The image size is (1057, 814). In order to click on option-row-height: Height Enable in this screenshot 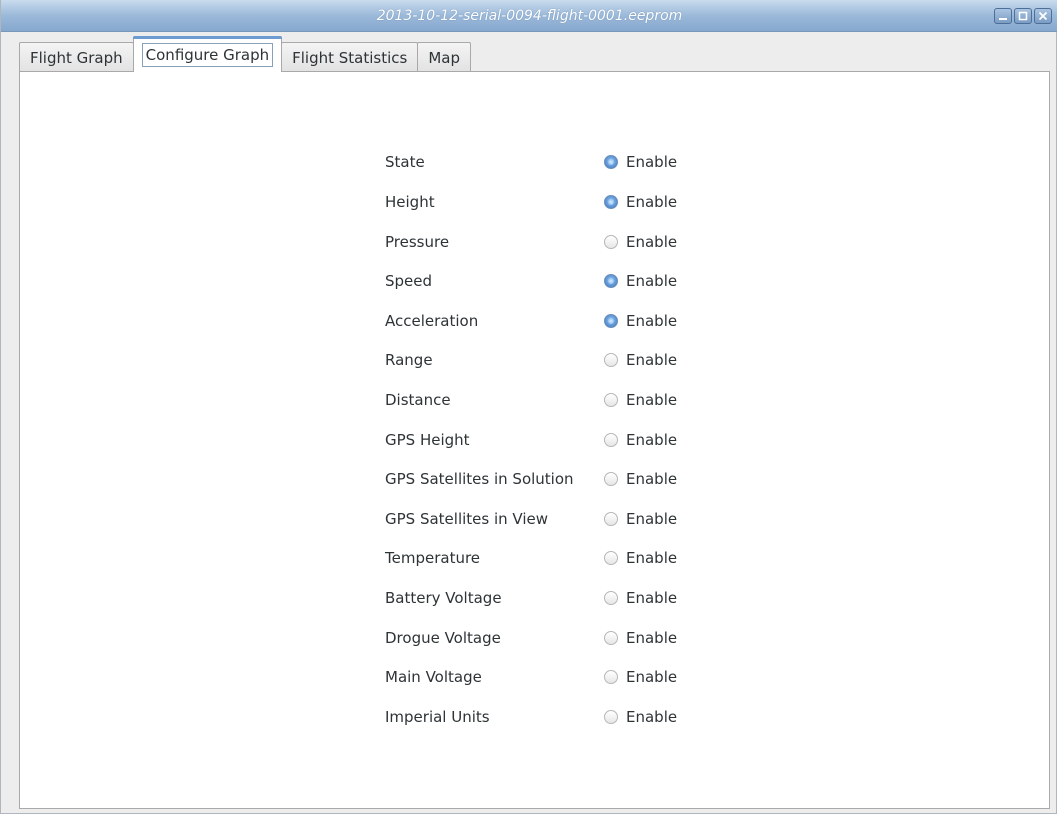, I will do `click(520, 202)`.